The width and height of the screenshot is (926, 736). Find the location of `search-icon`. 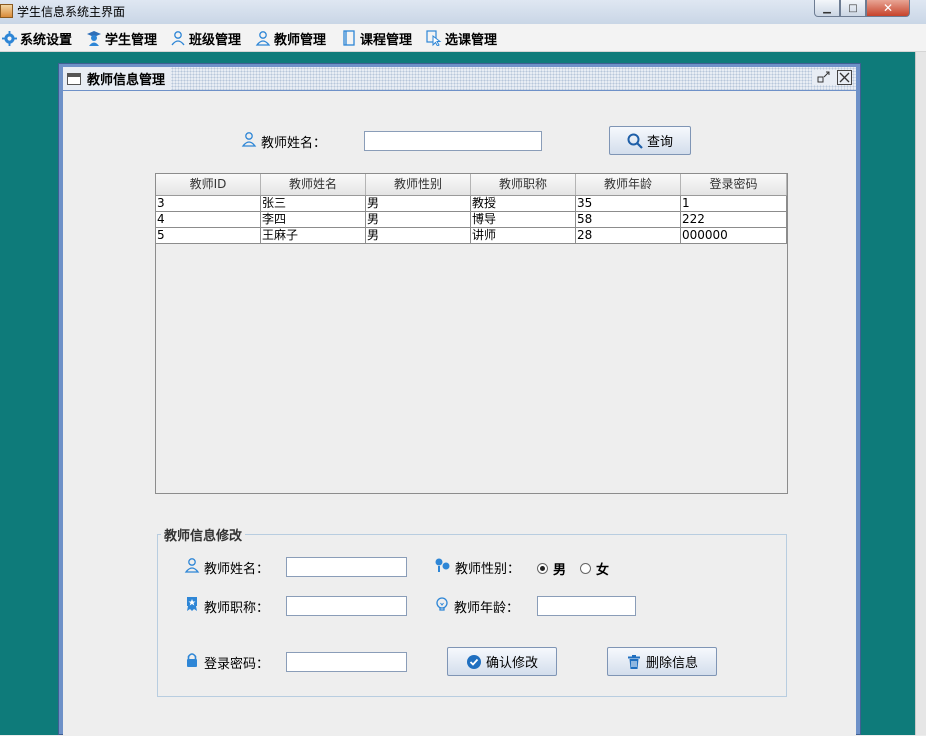

search-icon is located at coordinates (635, 141).